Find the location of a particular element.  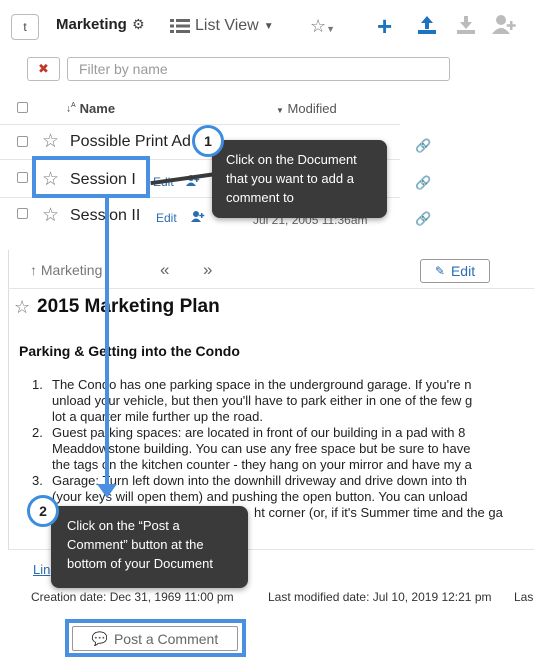

download-icon is located at coordinates (466, 27).